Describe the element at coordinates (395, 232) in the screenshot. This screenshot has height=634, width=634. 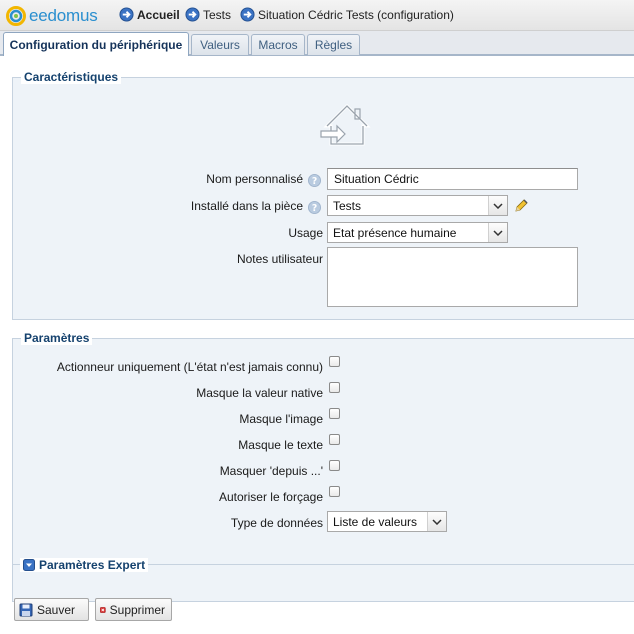
I see `usage-select-value: Etat présence humaine` at that location.